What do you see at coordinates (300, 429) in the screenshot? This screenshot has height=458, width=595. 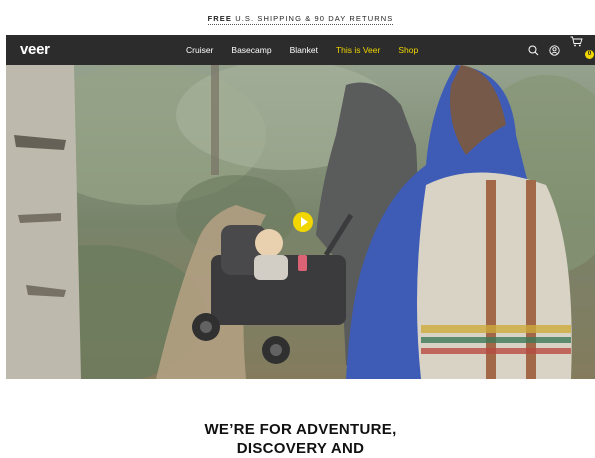 I see `headline-line-1: WE’RE FOR ADVENTURE,` at bounding box center [300, 429].